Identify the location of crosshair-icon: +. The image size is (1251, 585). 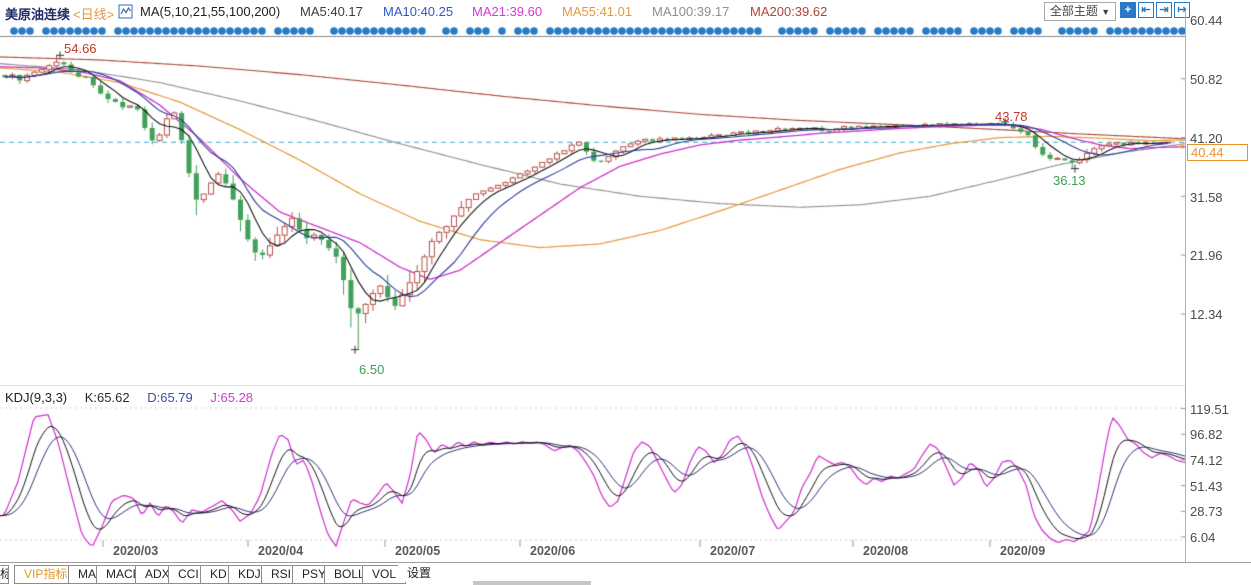
(1128, 10).